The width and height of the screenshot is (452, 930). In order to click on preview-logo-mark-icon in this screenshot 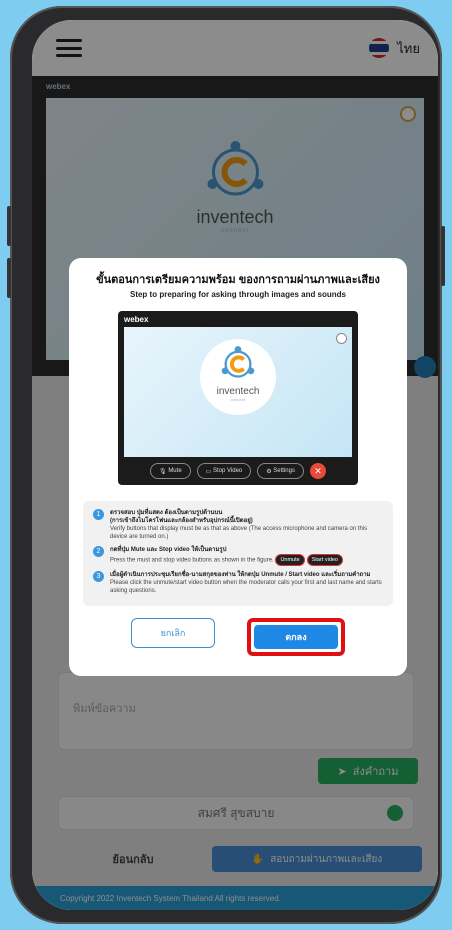, I will do `click(238, 362)`.